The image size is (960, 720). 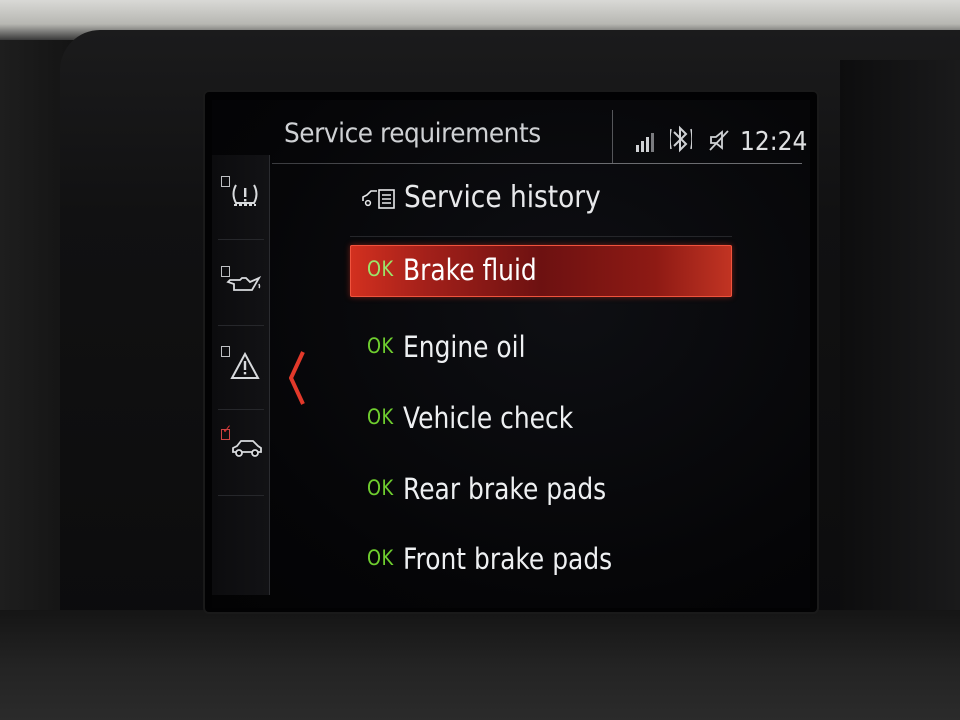 What do you see at coordinates (470, 270) in the screenshot?
I see `menu-item-label: Brake fluid` at bounding box center [470, 270].